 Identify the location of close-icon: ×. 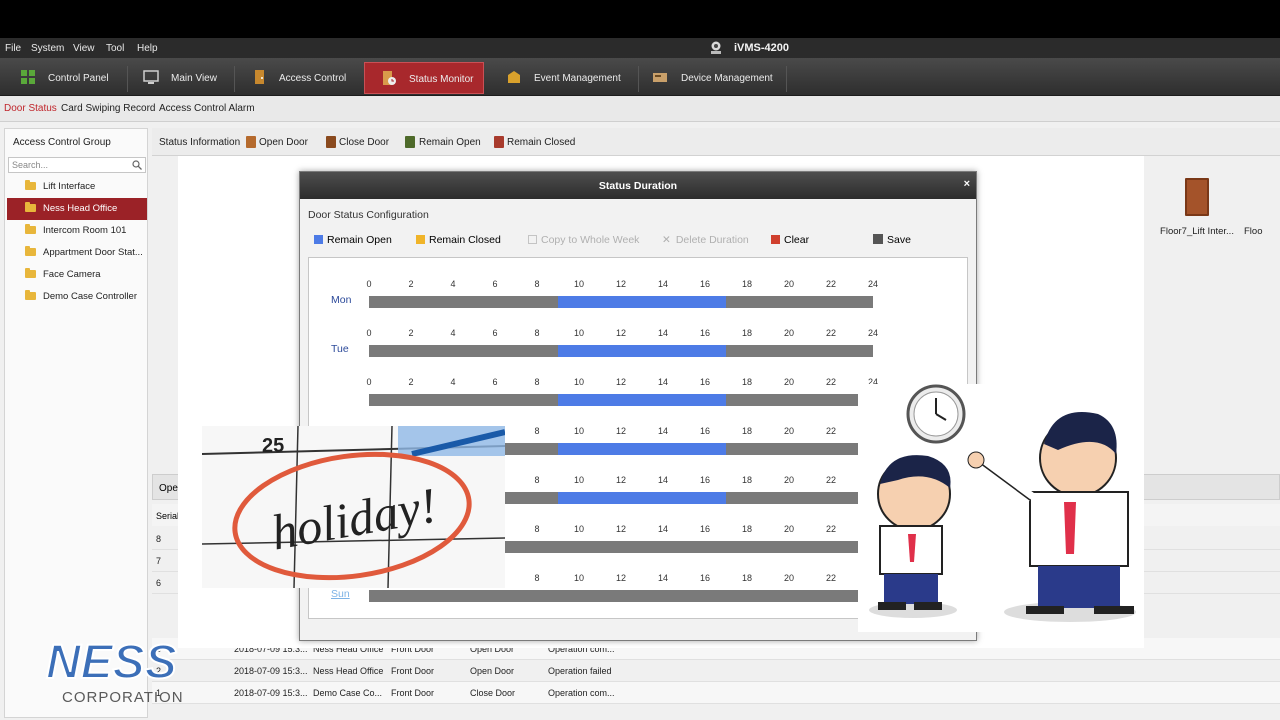
(967, 184).